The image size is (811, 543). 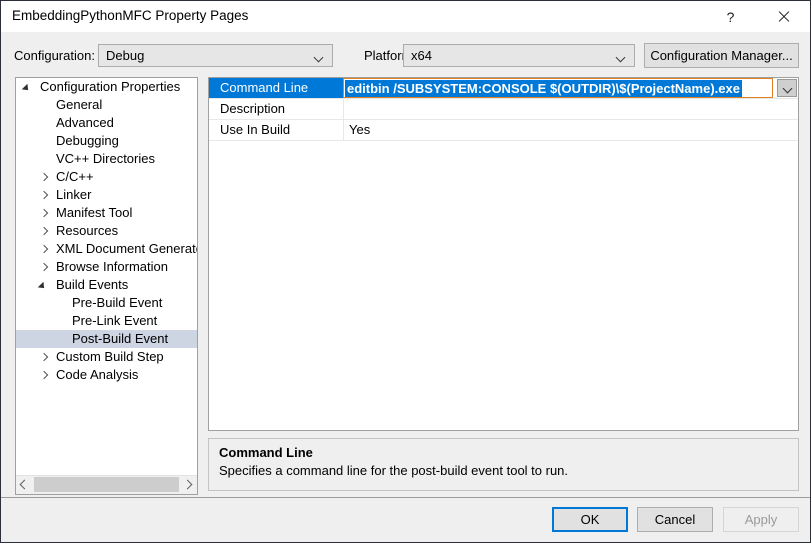 I want to click on tree-item-advanced: Advanced, so click(x=106, y=123).